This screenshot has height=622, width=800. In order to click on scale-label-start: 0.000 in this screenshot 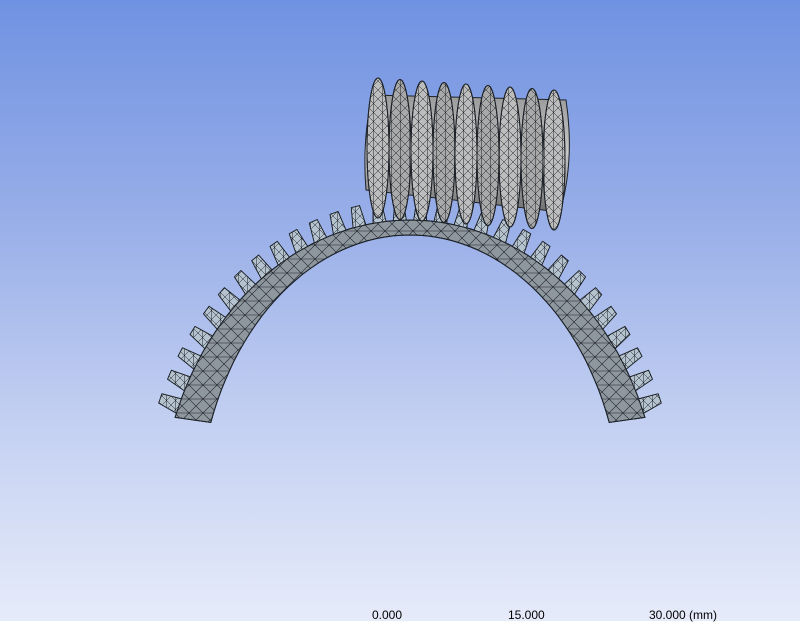, I will do `click(387, 615)`.